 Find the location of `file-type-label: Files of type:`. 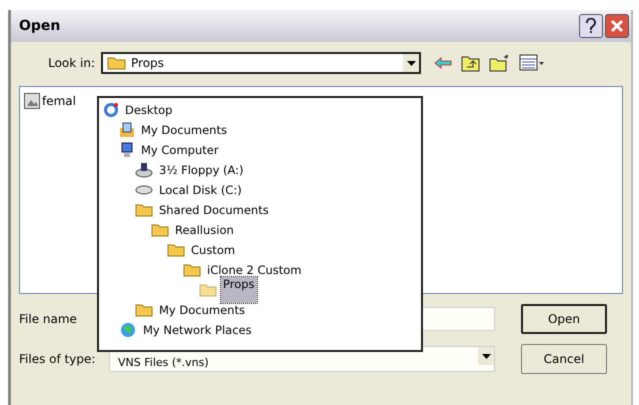

file-type-label: Files of type: is located at coordinates (57, 359).